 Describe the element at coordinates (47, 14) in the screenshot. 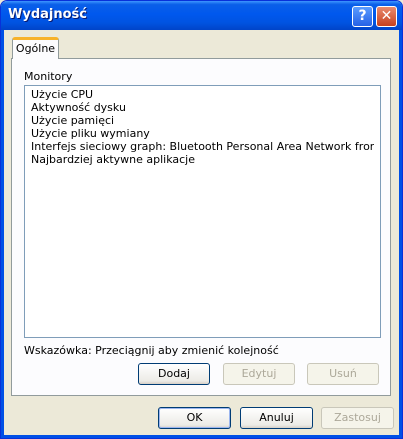

I see `window-title: Wydajność` at that location.